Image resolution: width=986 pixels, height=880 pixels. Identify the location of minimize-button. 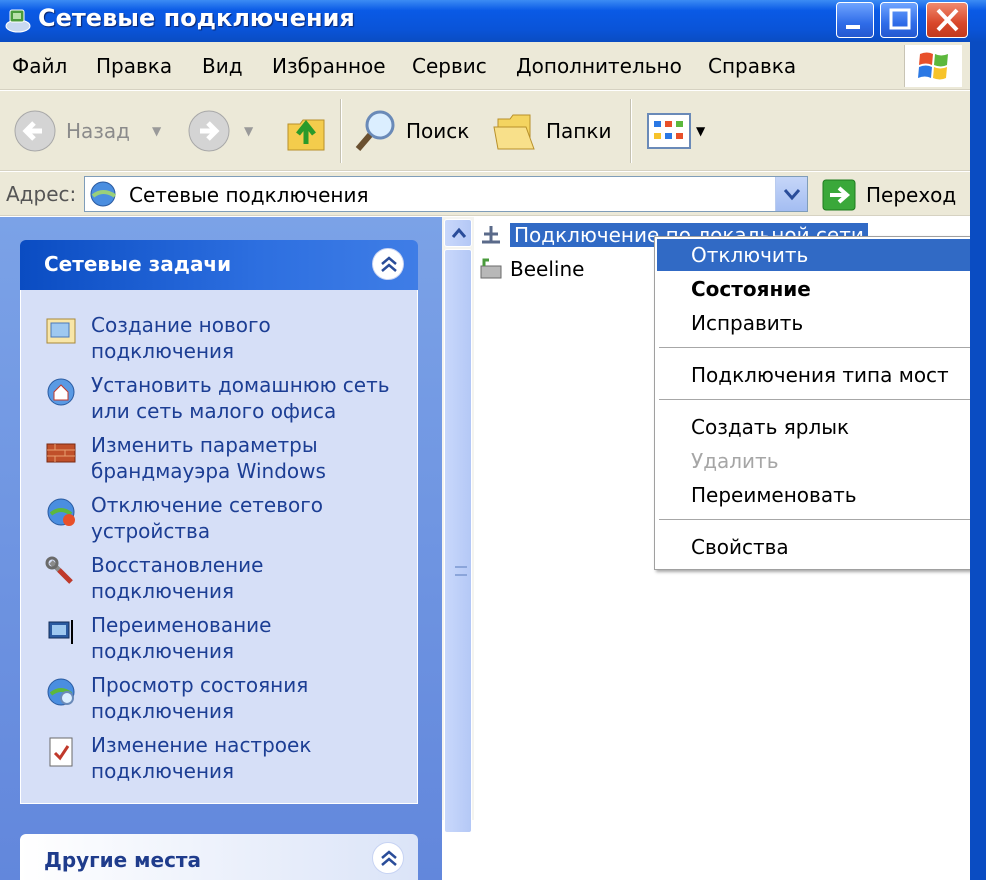
(855, 20).